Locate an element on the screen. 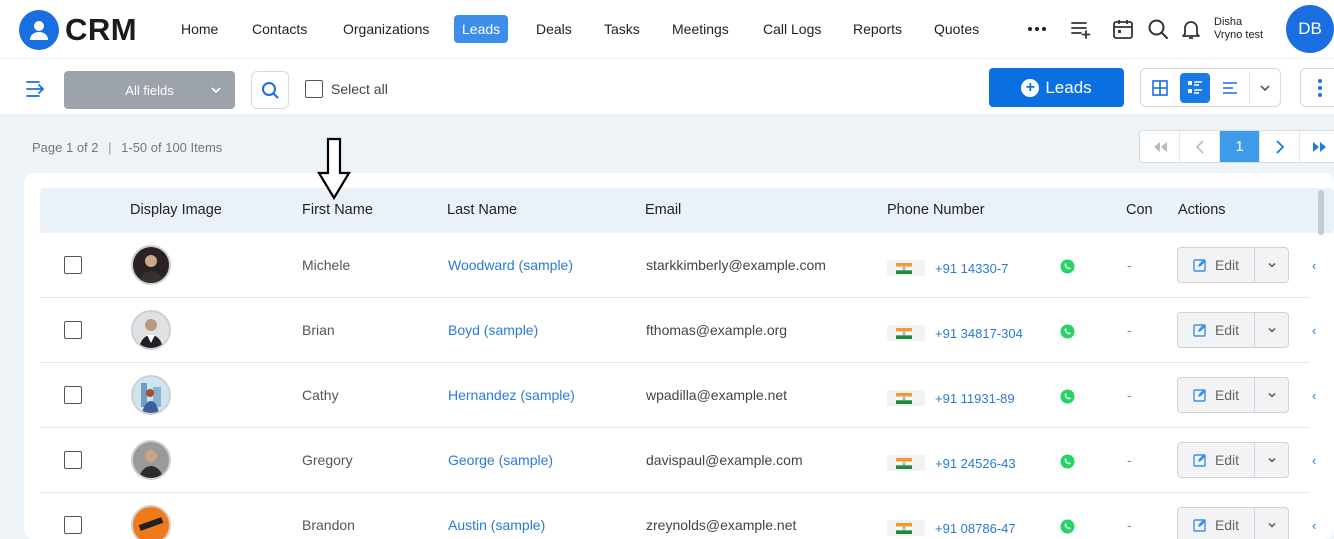 Image resolution: width=1334 pixels, height=539 pixels. last-name-link: Austin (sample) is located at coordinates (496, 525).